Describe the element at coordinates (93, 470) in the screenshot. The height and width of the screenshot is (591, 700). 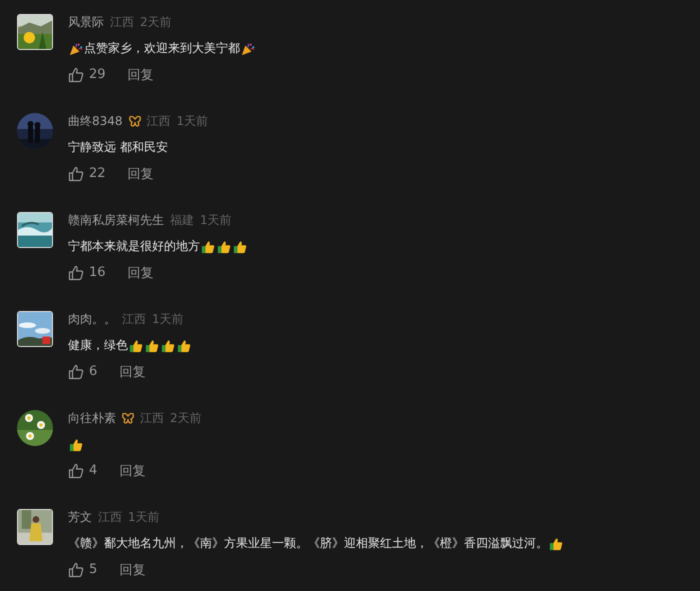
I see `like-count: 4` at that location.